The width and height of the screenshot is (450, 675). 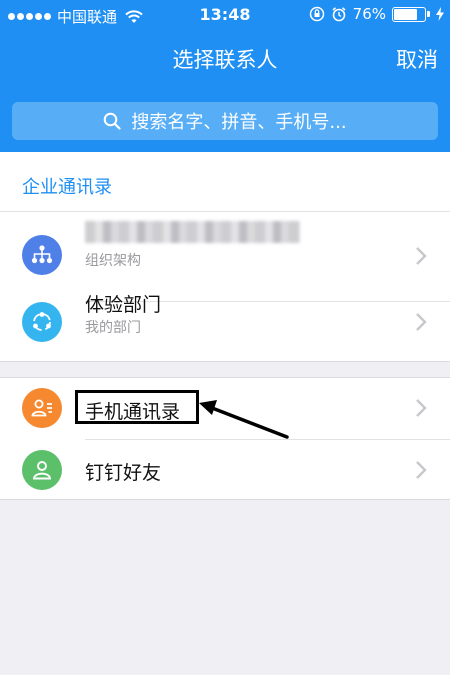 What do you see at coordinates (244, 419) in the screenshot?
I see `annotation-arrow-icon` at bounding box center [244, 419].